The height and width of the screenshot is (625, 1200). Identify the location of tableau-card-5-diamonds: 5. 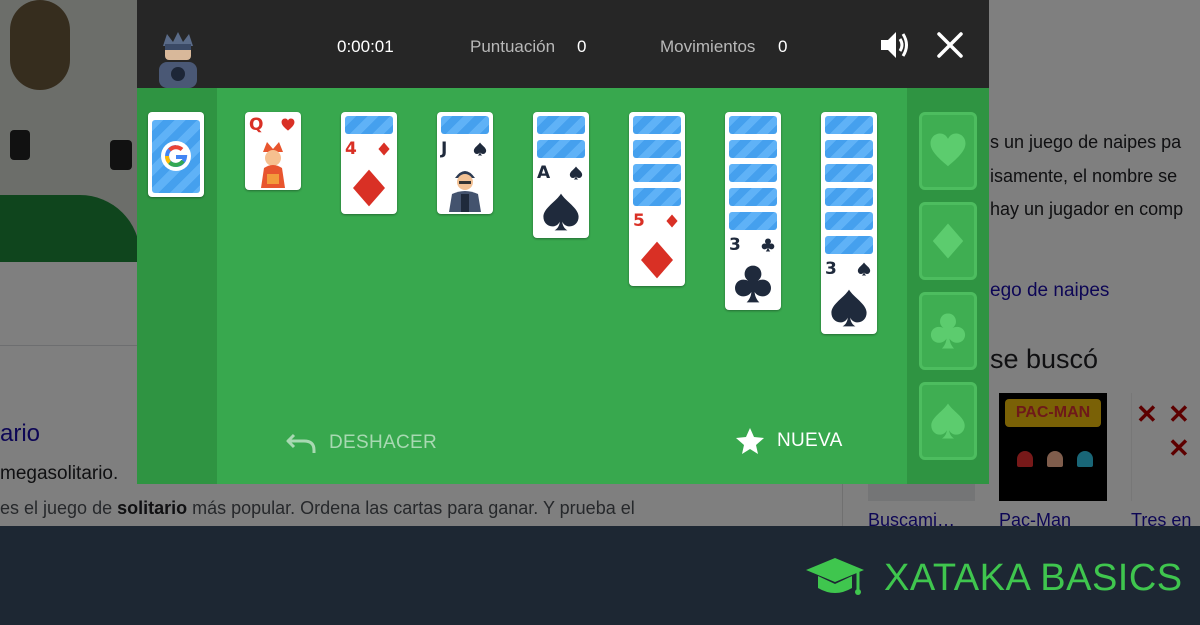
(657, 199).